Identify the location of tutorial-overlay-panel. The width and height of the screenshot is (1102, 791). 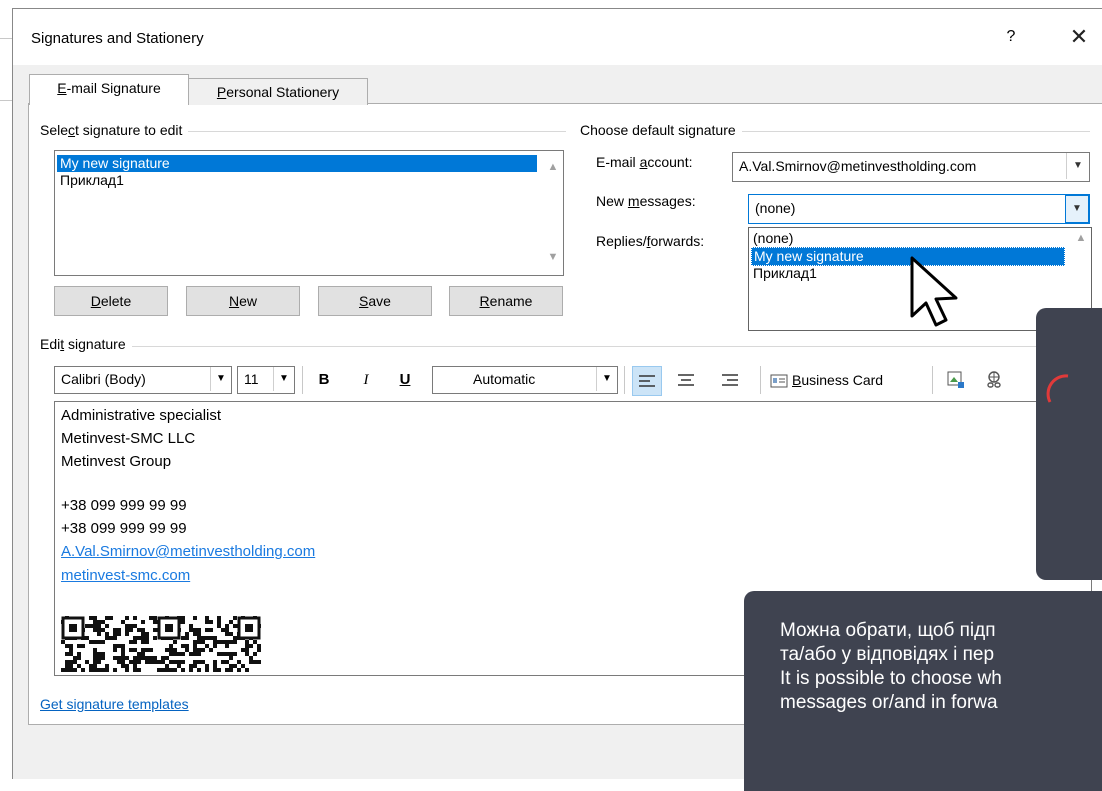
(1069, 444).